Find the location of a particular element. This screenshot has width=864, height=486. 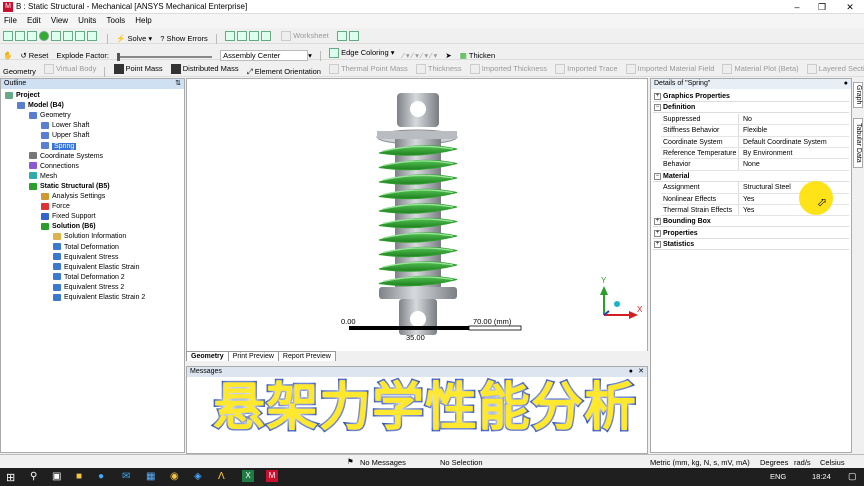

outline-item: Total Deformation 2 is located at coordinates (89, 278).